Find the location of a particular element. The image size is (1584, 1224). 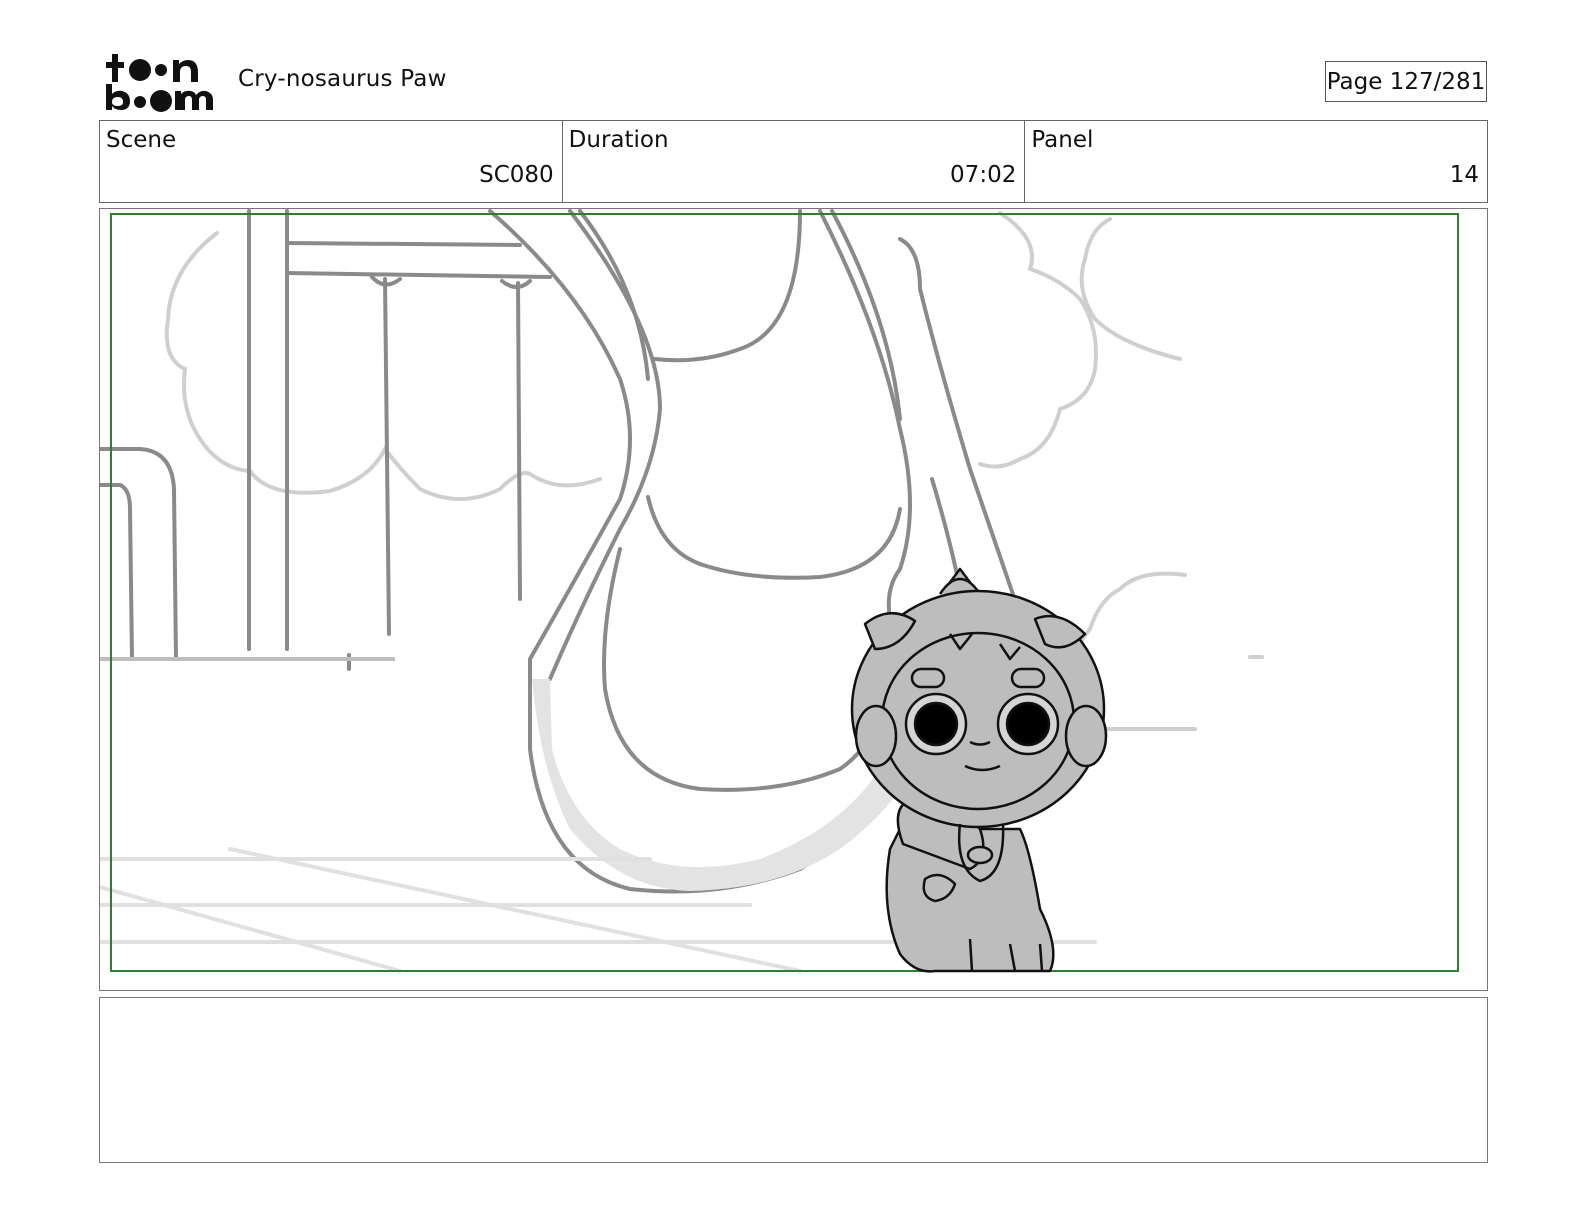

page-indicator: Page 127/281 is located at coordinates (1406, 81).